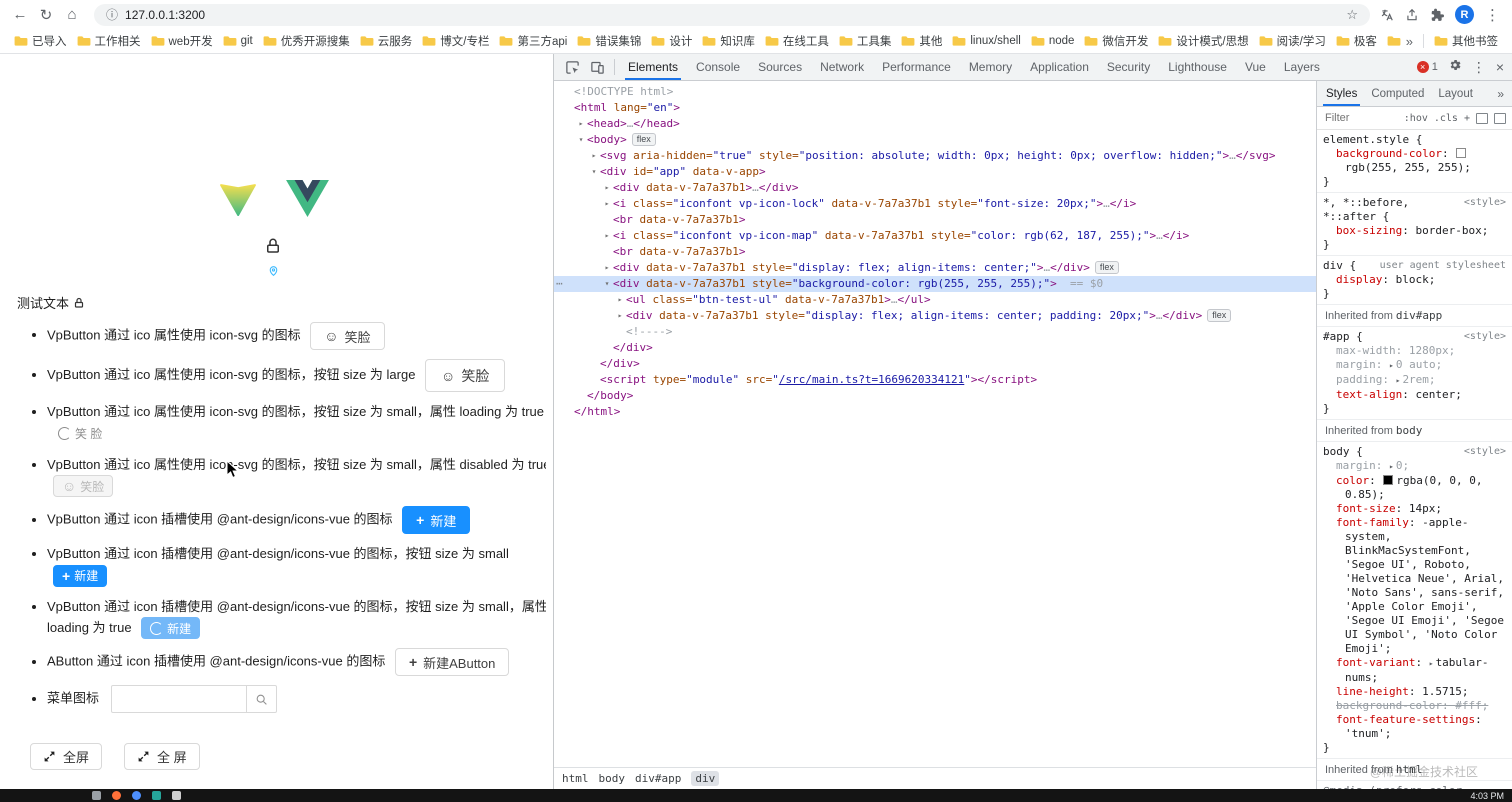  I want to click on bookmark-star-icon: ☆, so click(1352, 15).